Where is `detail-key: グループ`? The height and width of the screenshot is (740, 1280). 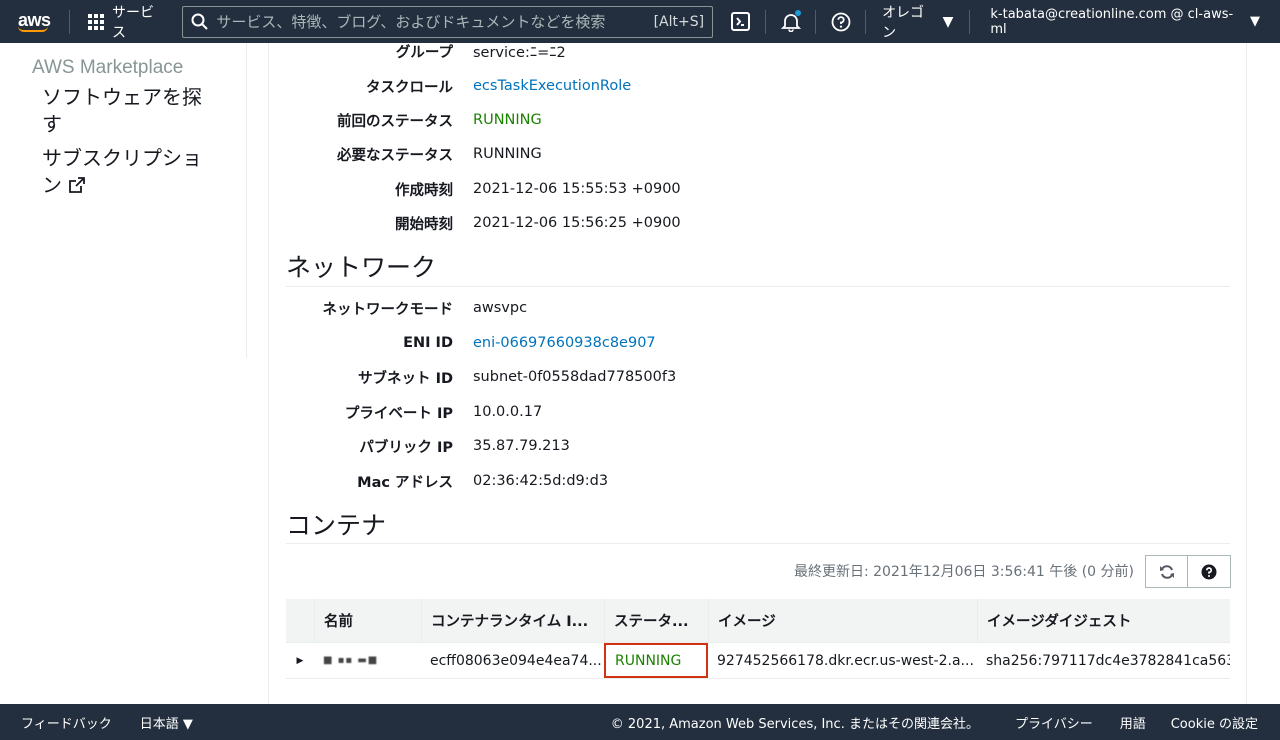 detail-key: グループ is located at coordinates (424, 52).